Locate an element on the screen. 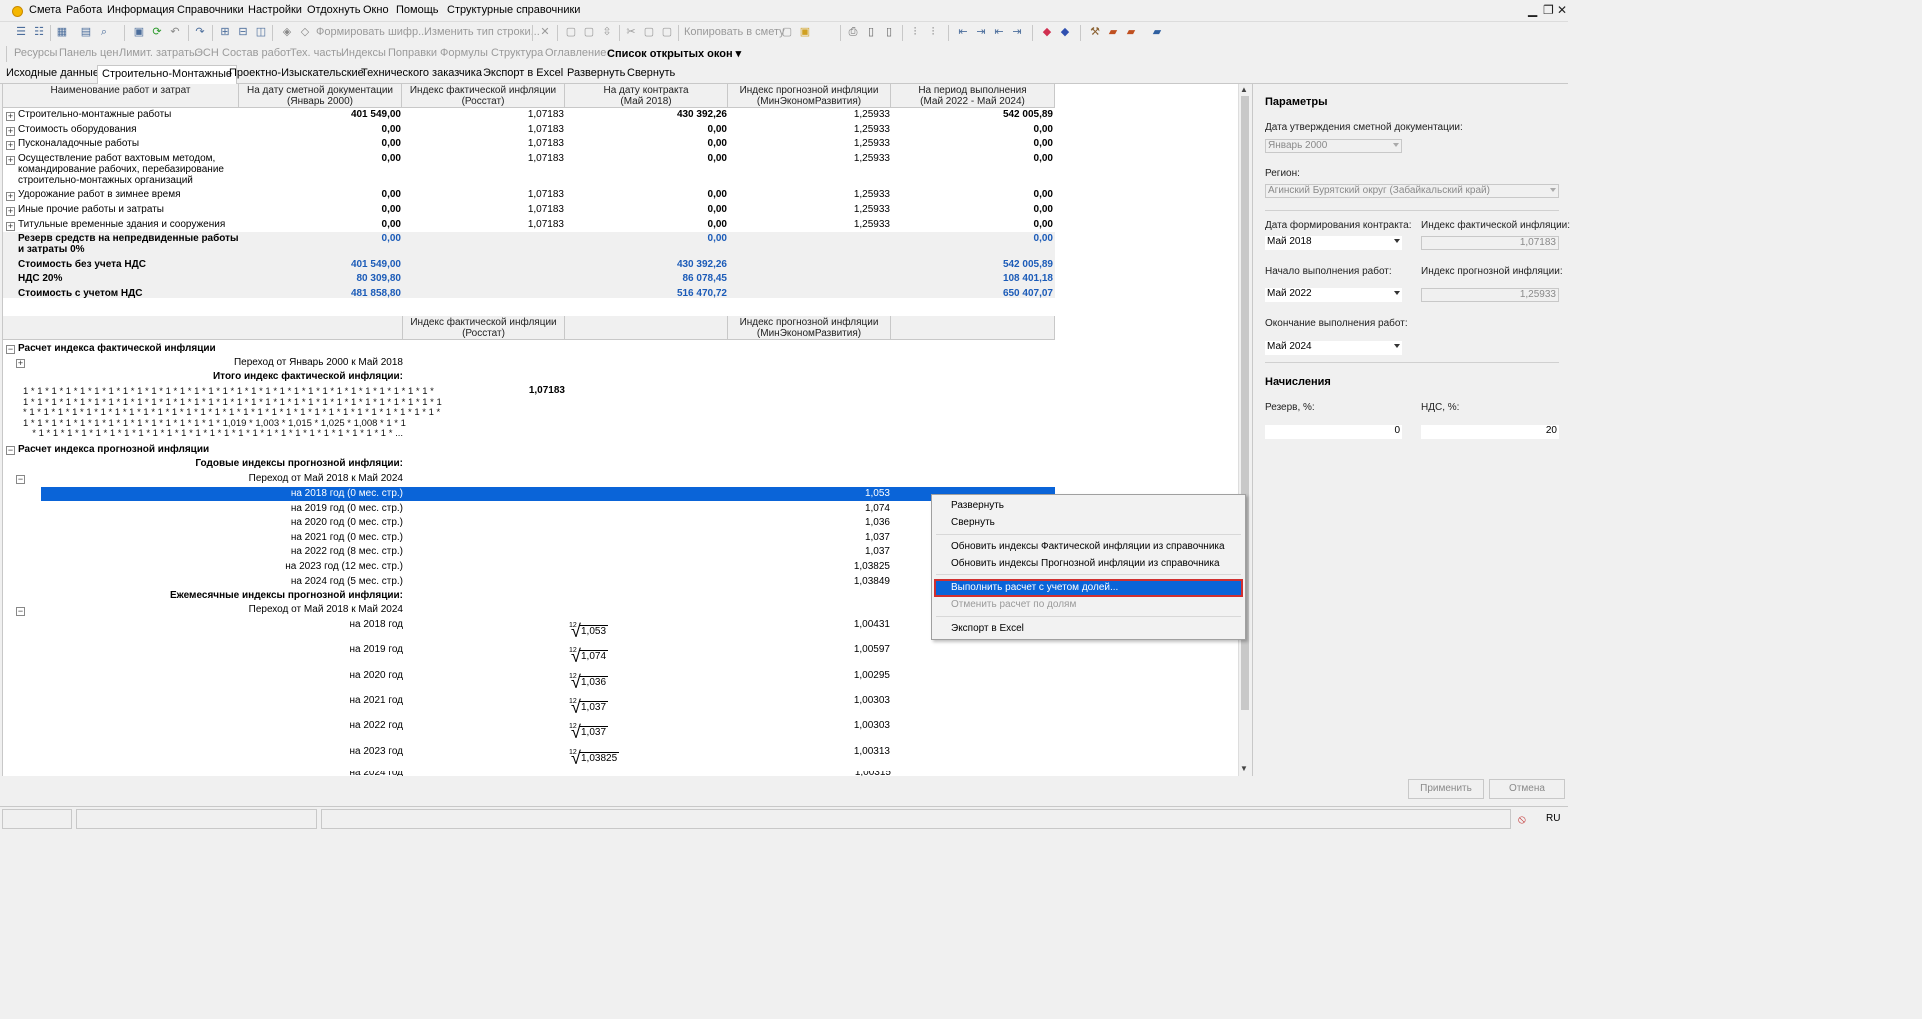 The image size is (1922, 1019). menu-smeta: Смета is located at coordinates (45, 10).